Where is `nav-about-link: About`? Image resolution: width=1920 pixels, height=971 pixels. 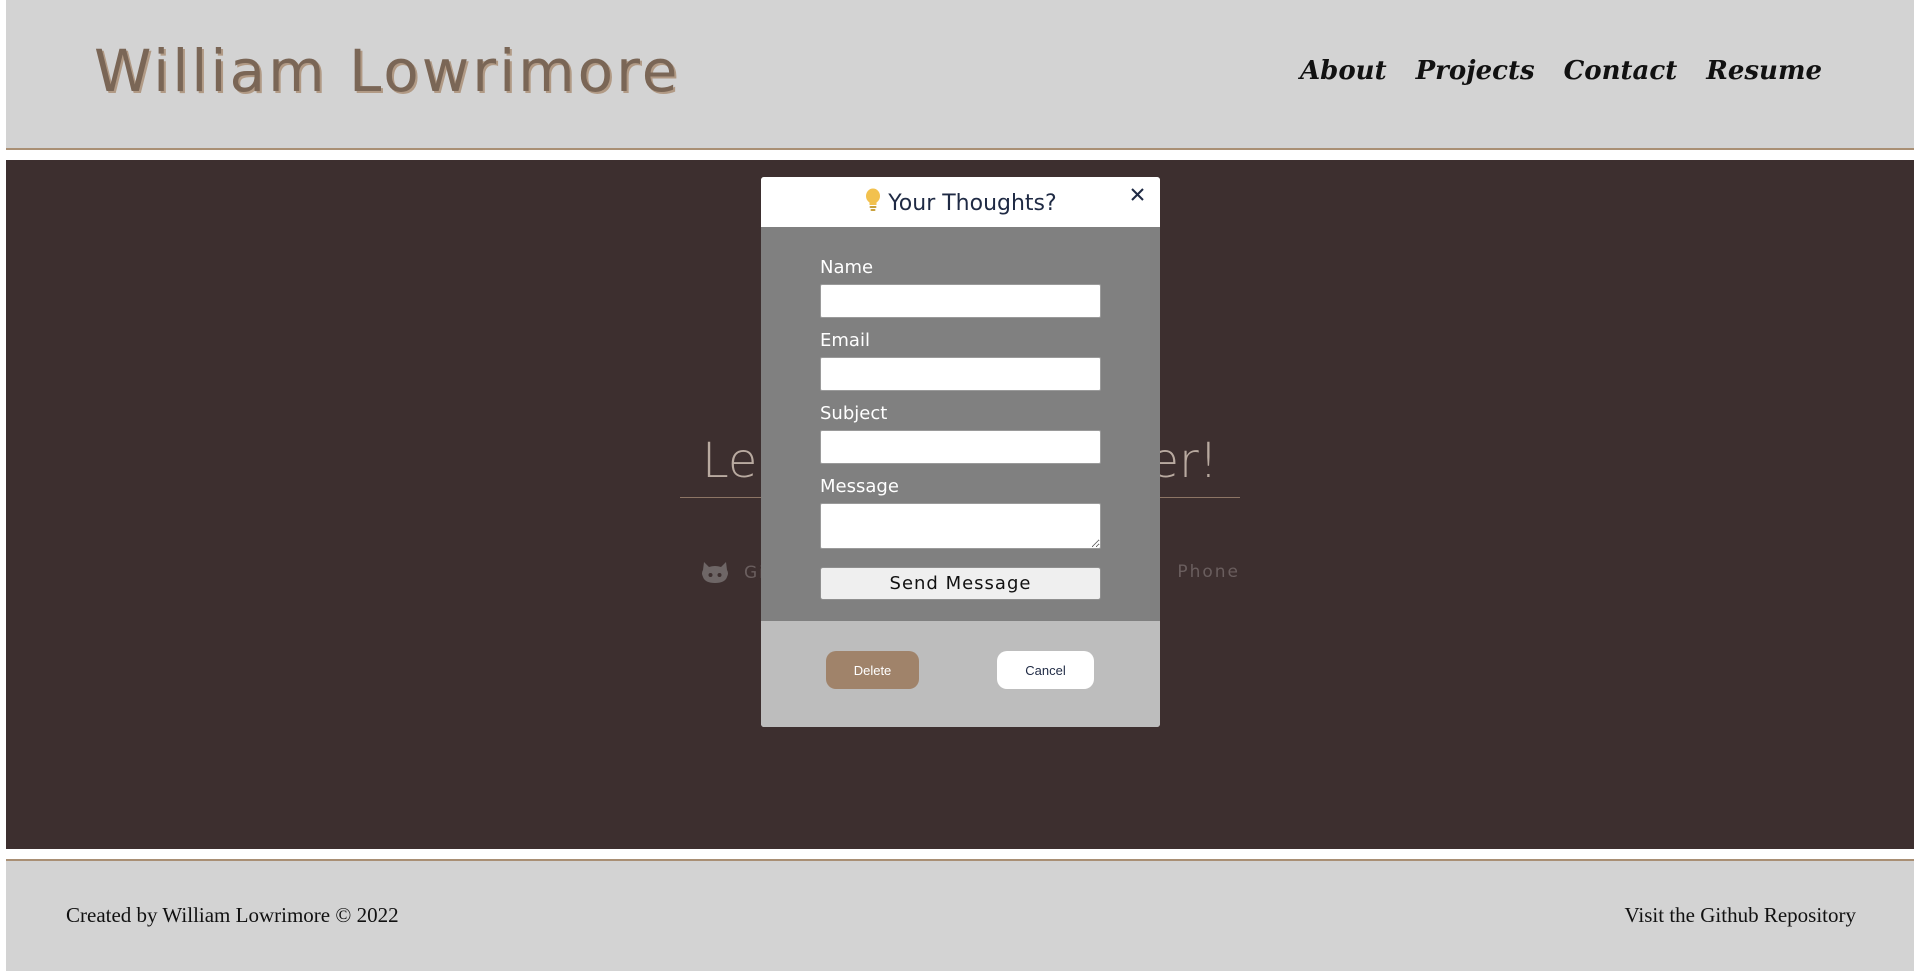
nav-about-link: About is located at coordinates (1343, 71).